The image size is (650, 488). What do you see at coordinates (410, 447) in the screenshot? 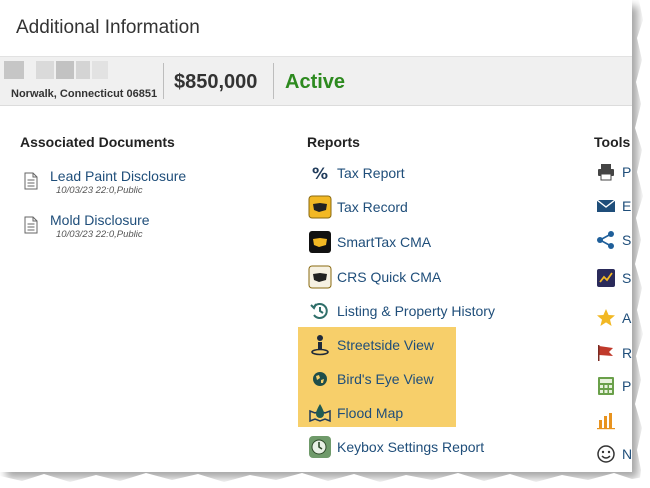
I see `report-label: Keybox Settings Report` at bounding box center [410, 447].